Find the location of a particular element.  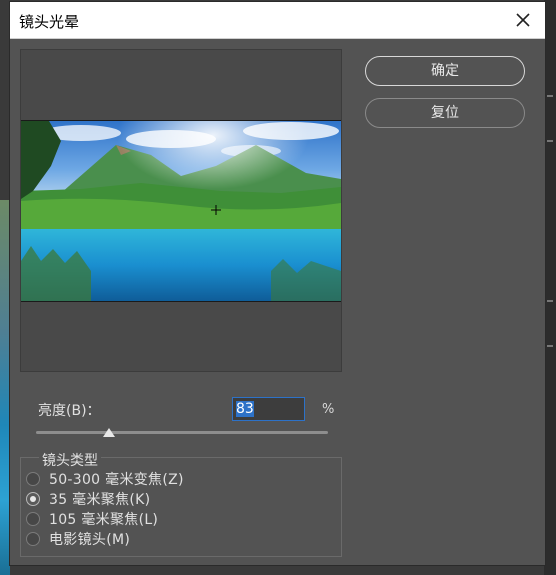

percent-unit: % is located at coordinates (328, 409).